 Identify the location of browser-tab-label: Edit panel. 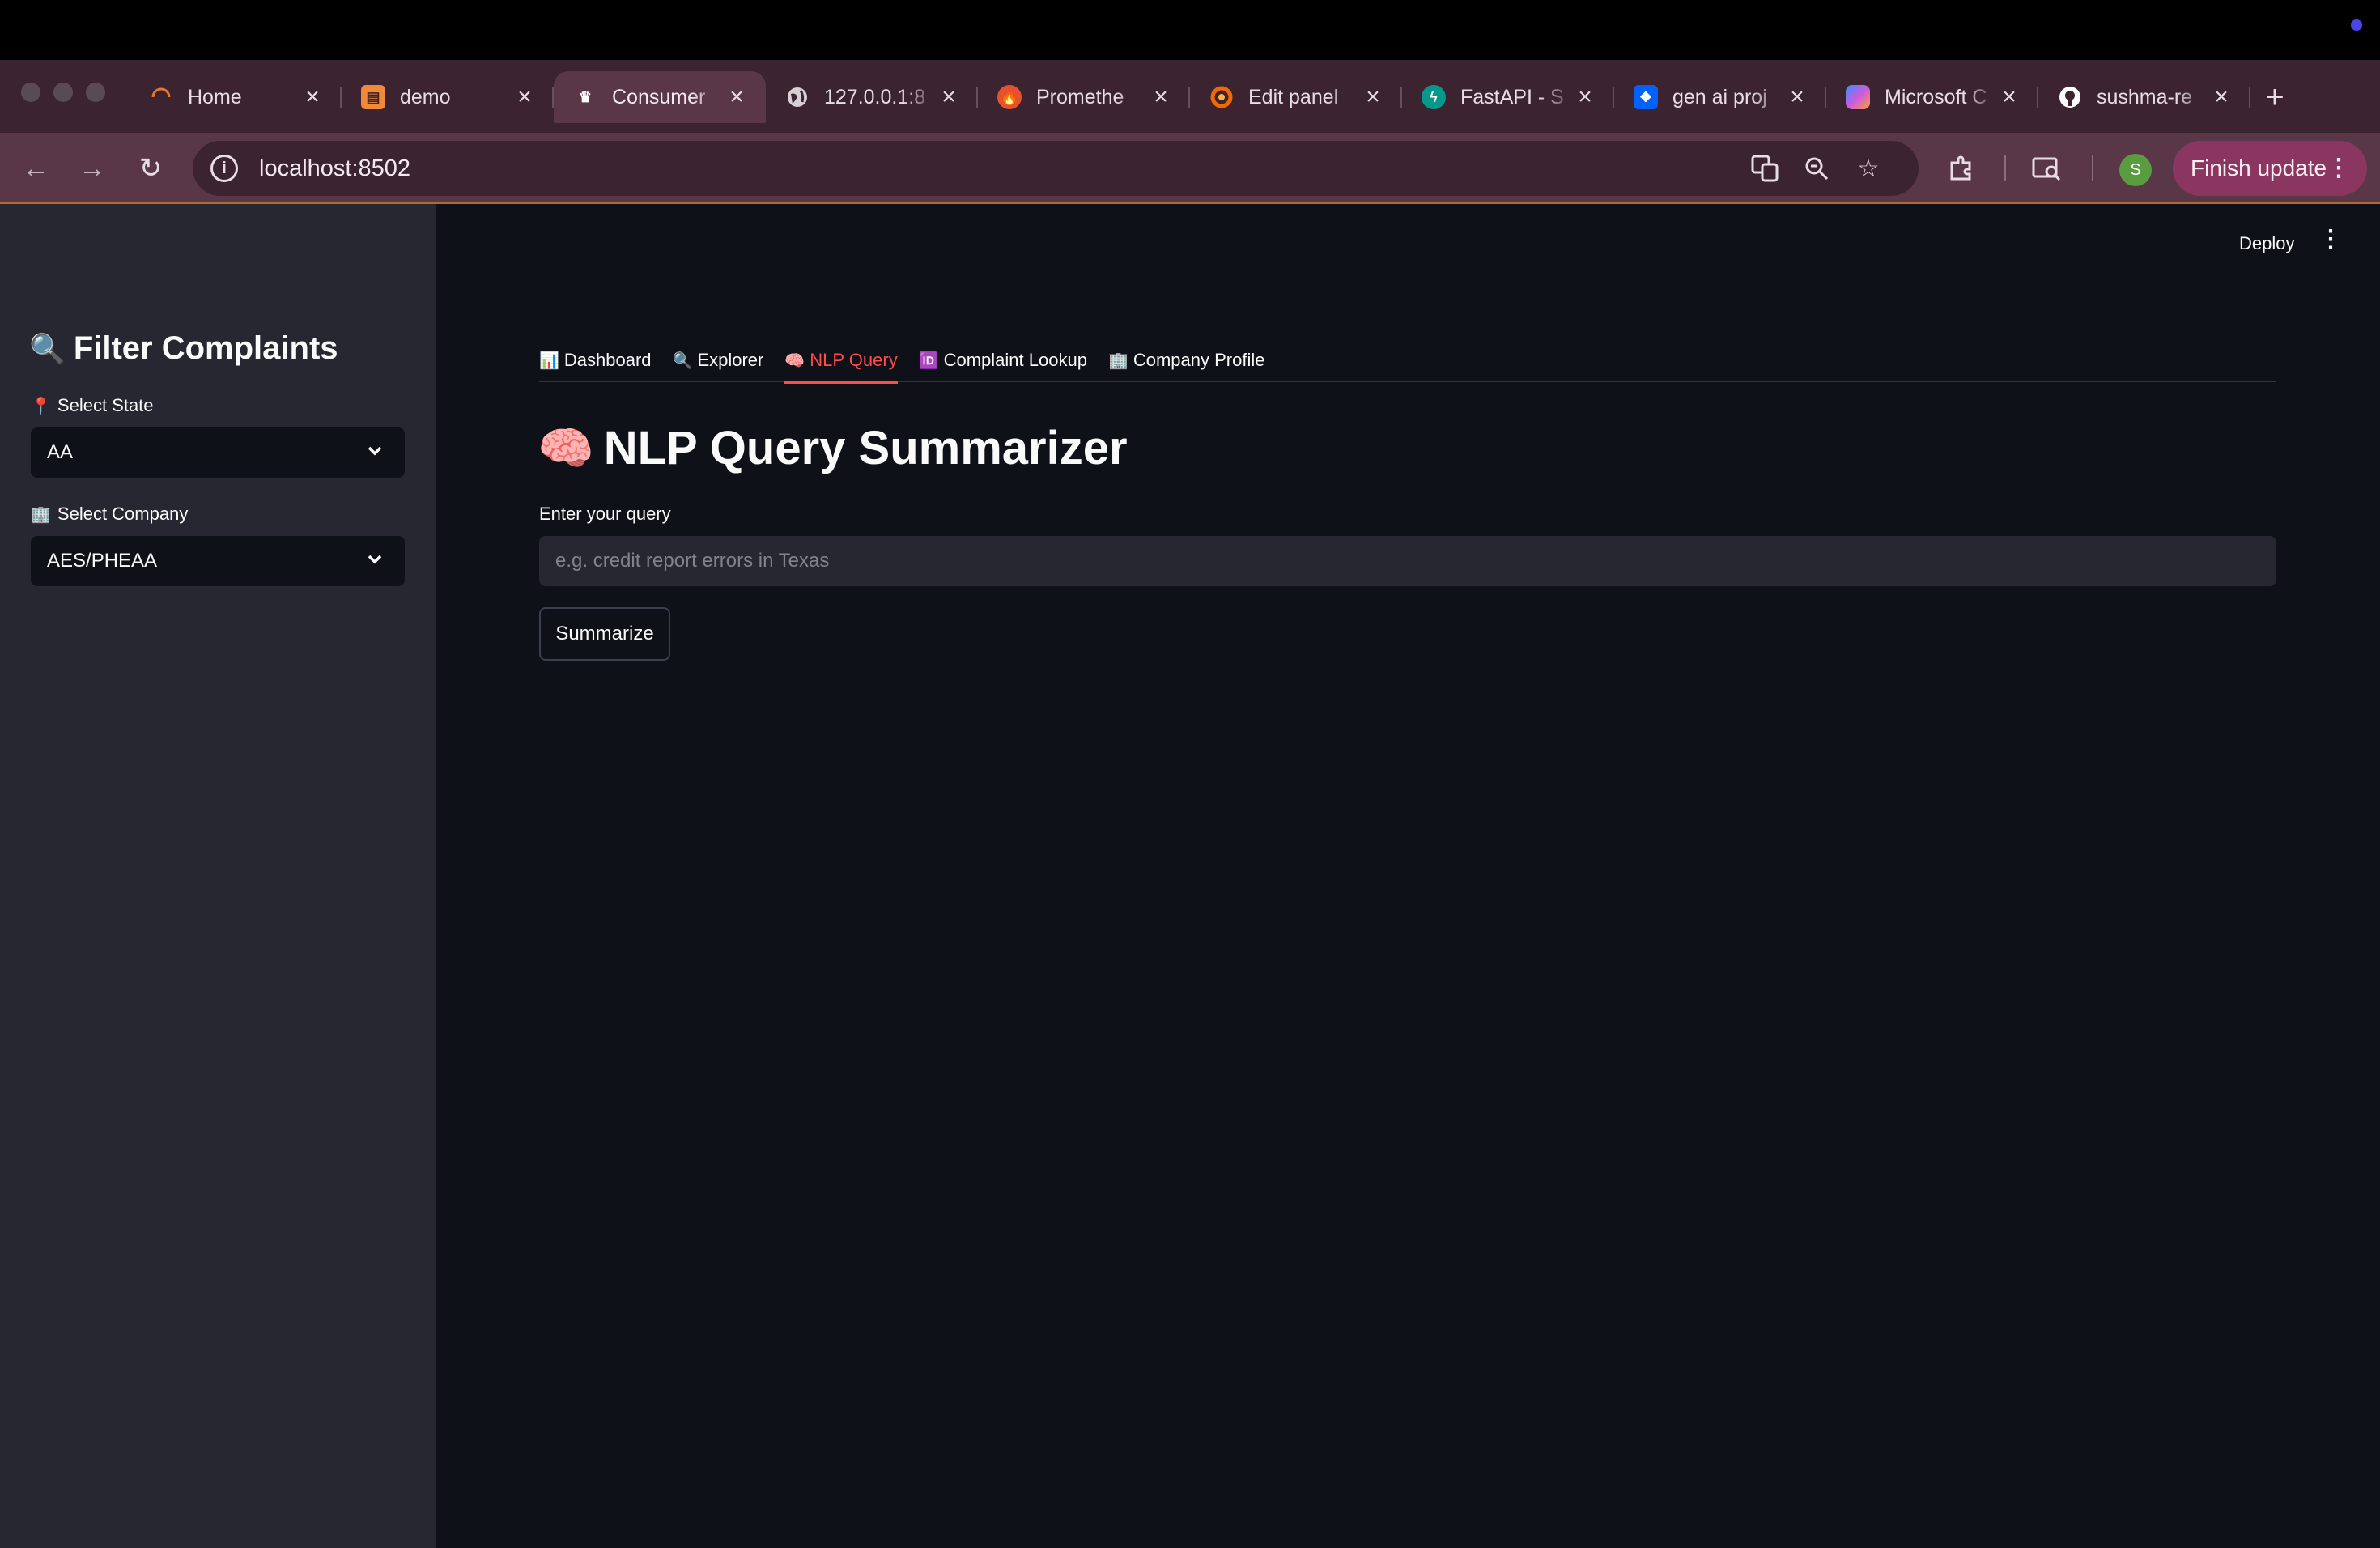
(1294, 96).